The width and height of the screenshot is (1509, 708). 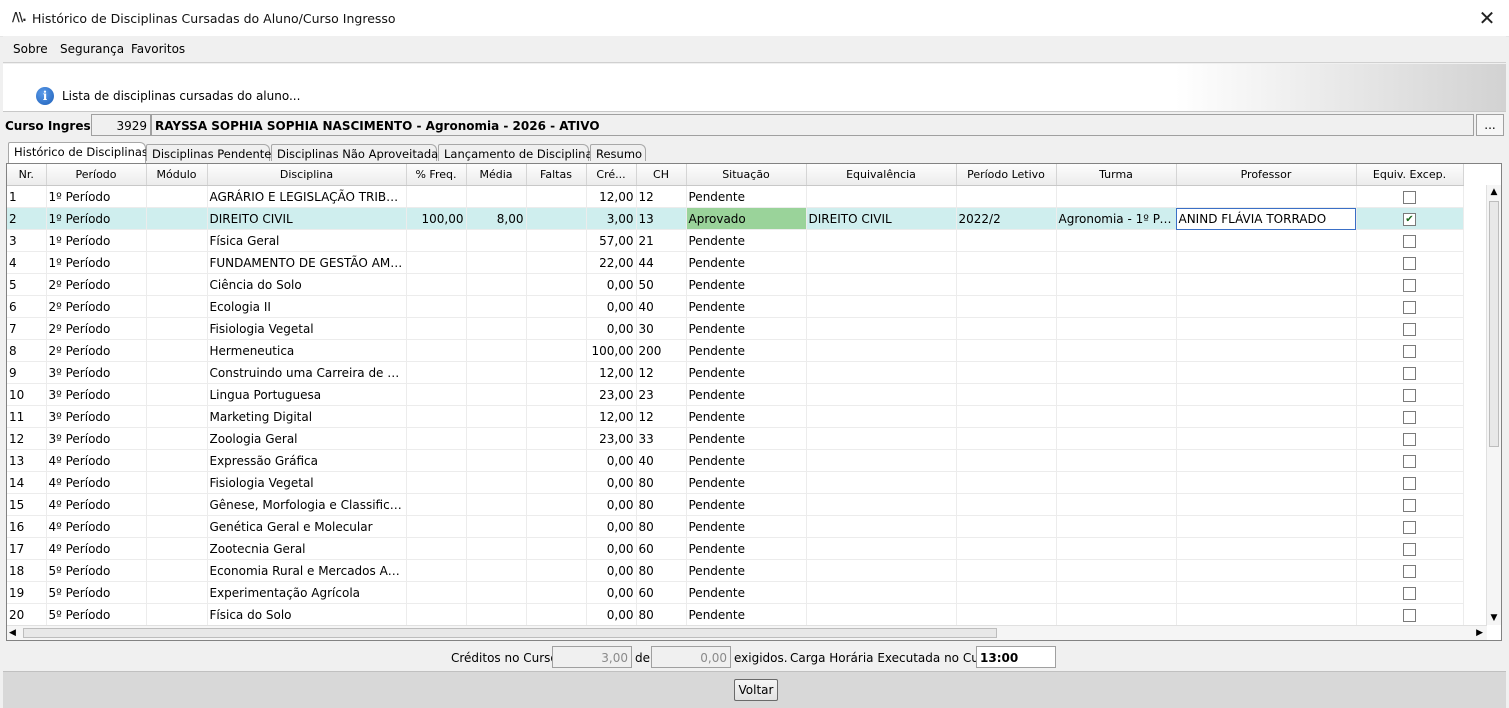 What do you see at coordinates (436, 218) in the screenshot?
I see `cell-freq: 100,00` at bounding box center [436, 218].